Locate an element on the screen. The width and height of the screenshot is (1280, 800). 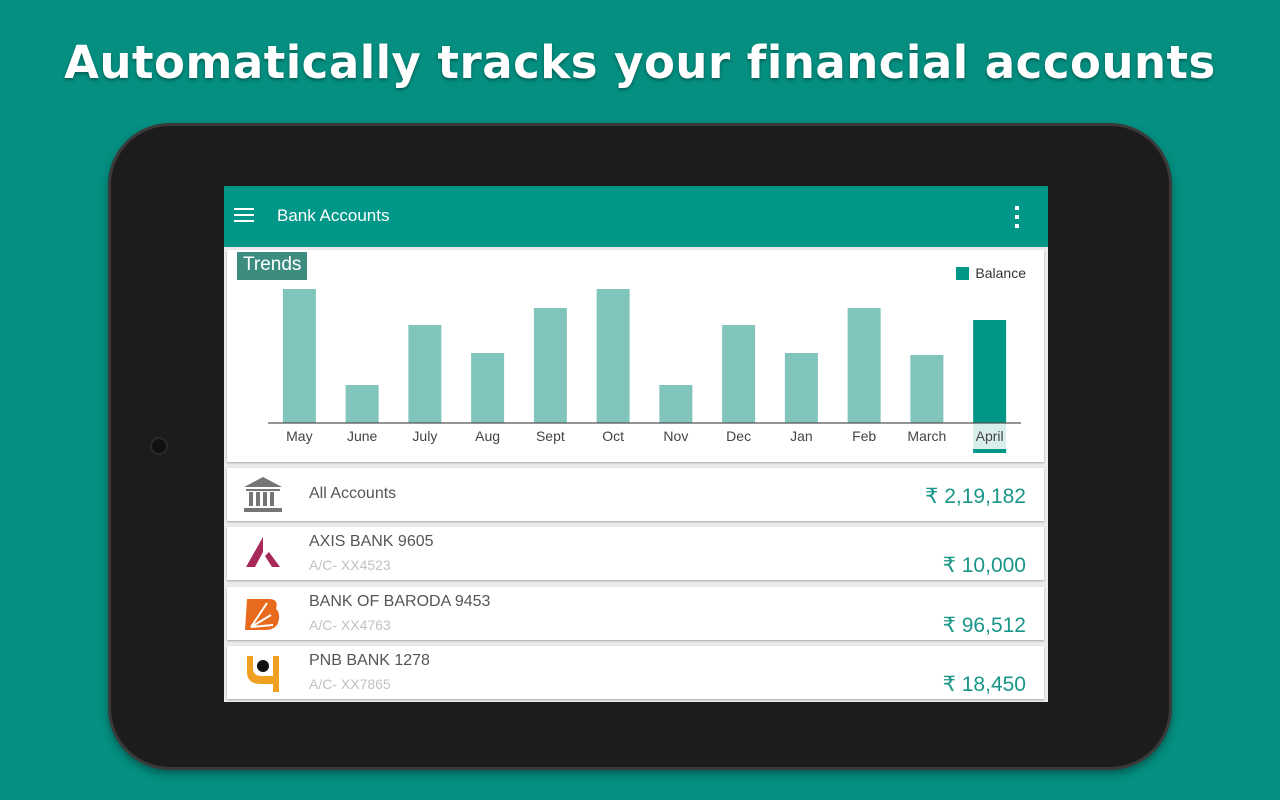
account-amount: ₹ 18,450 is located at coordinates (984, 684).